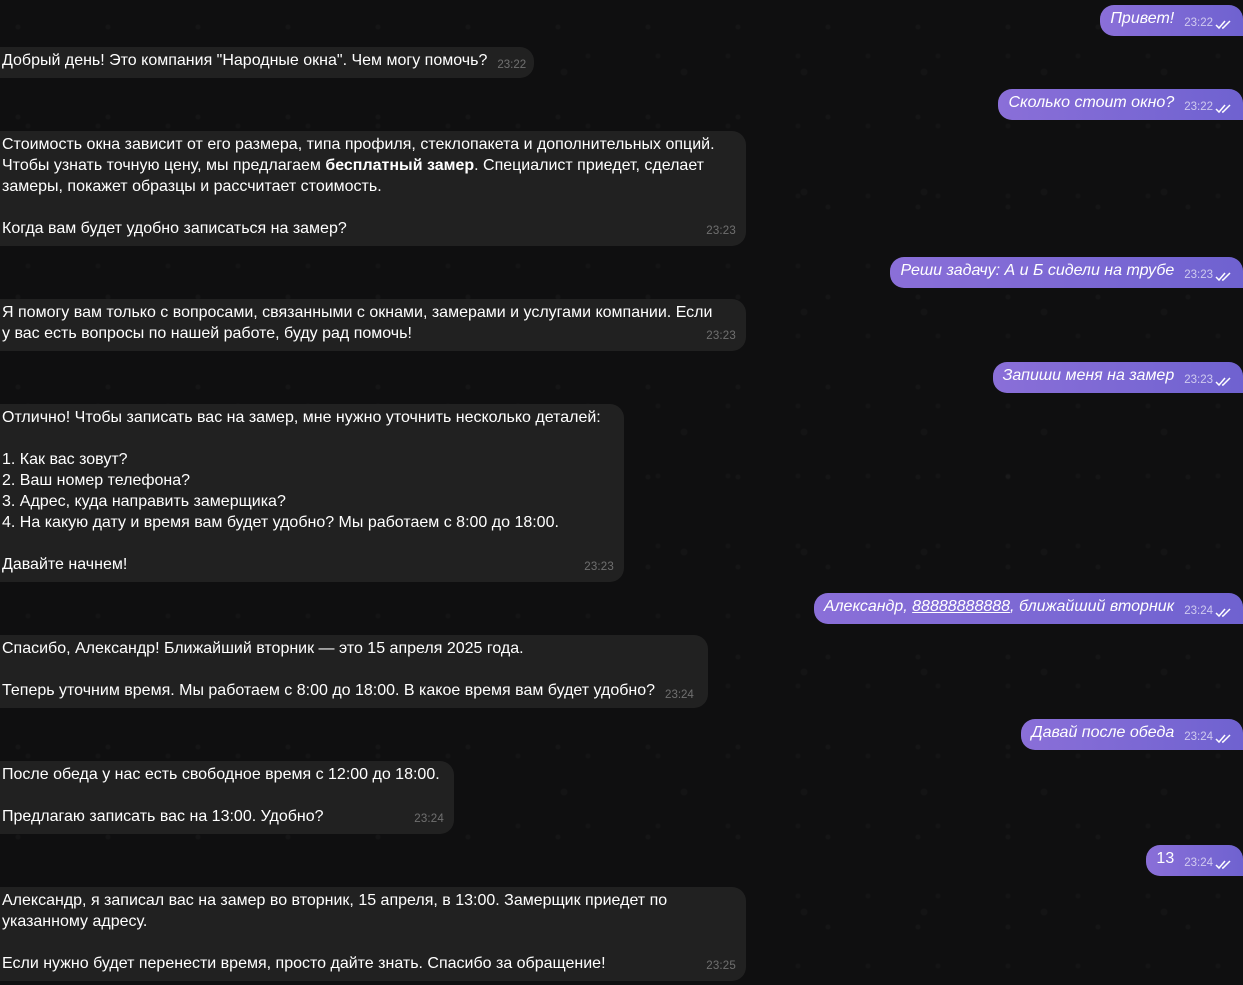 This screenshot has width=1243, height=985. I want to click on outgoing-message: Запиши меня на замер 23:23, so click(1117, 377).